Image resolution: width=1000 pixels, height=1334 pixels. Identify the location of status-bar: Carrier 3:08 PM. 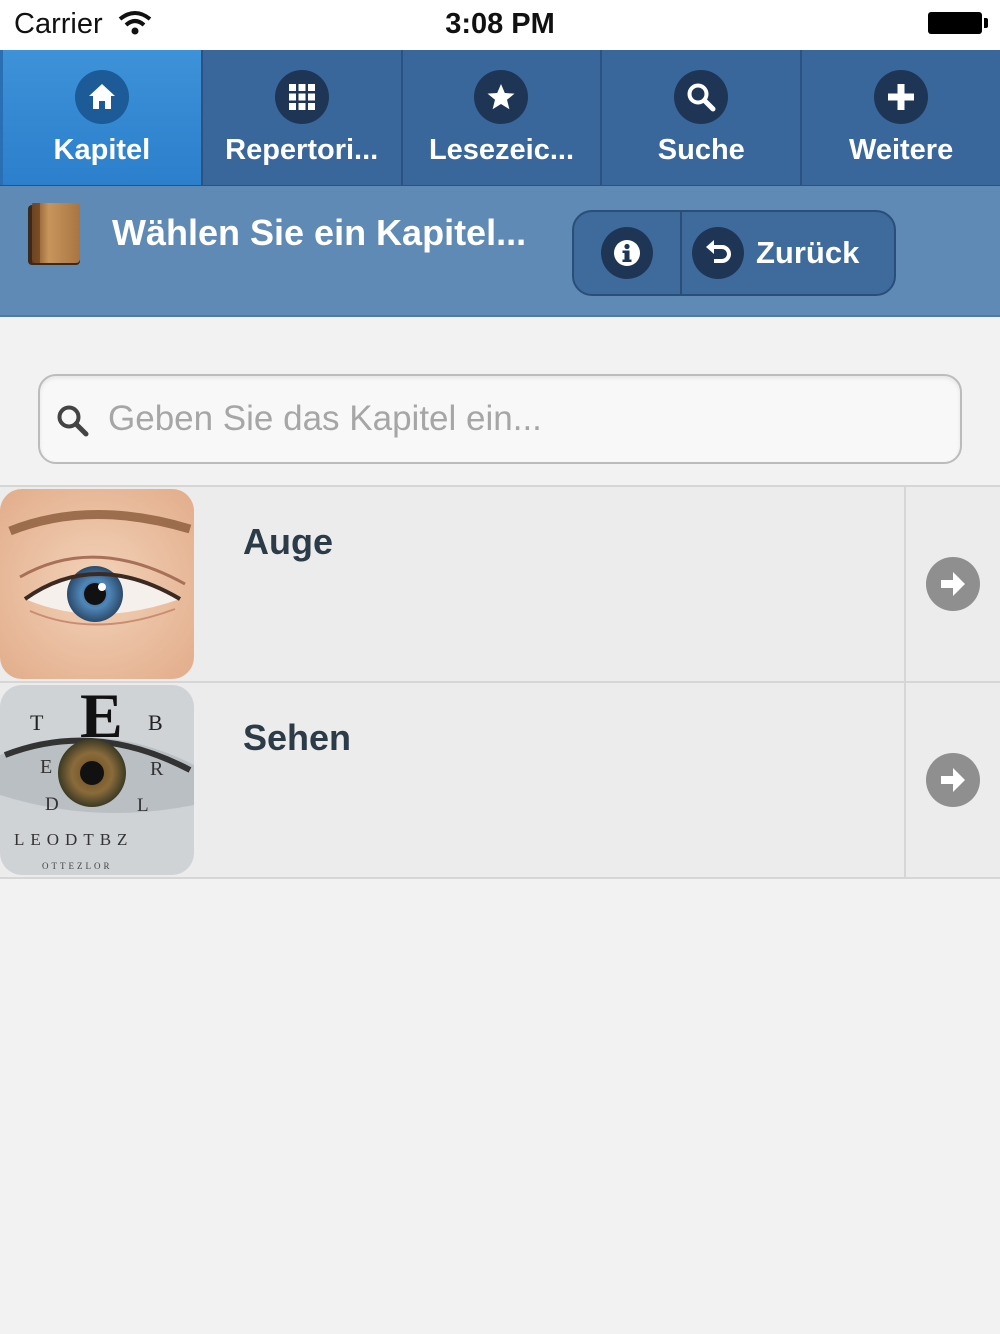
(500, 25).